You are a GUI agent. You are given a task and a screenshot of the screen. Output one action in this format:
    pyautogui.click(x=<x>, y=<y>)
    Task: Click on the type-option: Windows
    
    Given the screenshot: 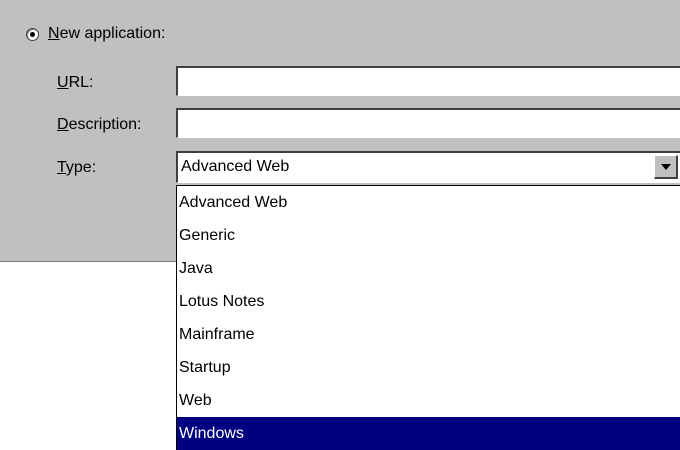 What is the action you would take?
    pyautogui.click(x=428, y=433)
    